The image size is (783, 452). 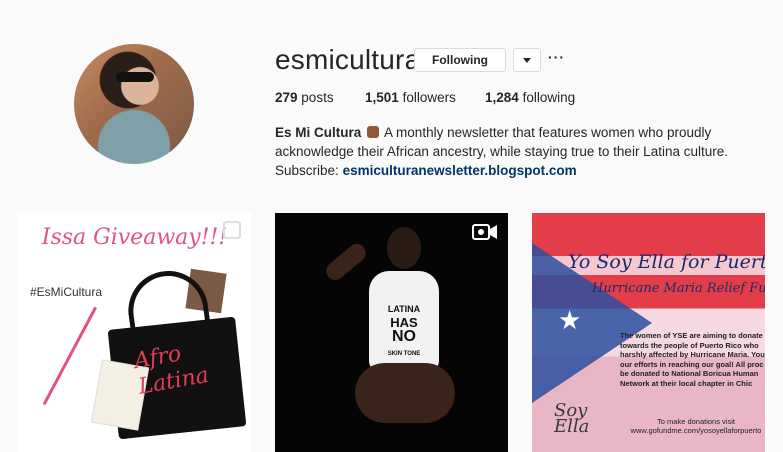 What do you see at coordinates (404, 309) in the screenshot?
I see `shirt-line1: LATINA` at bounding box center [404, 309].